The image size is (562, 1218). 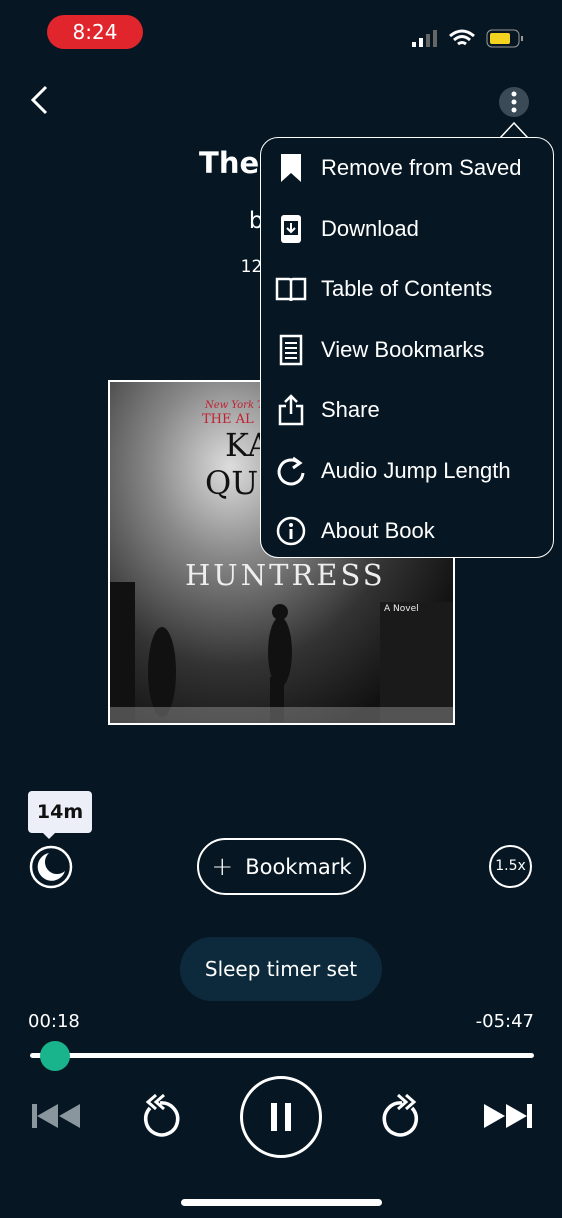 I want to click on menu-item-view-bookmarks: View Bookmarks, so click(x=406, y=350).